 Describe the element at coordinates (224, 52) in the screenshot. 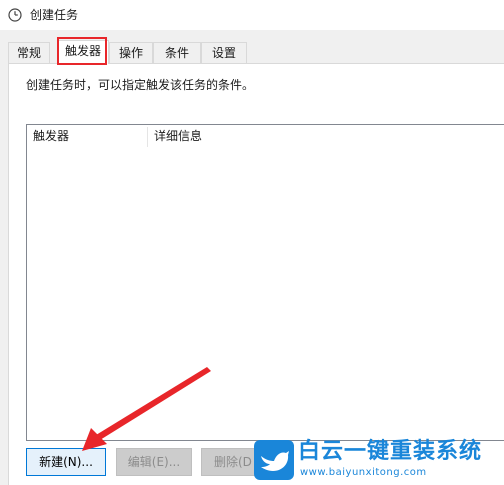

I see `tab-settings: 设置` at that location.